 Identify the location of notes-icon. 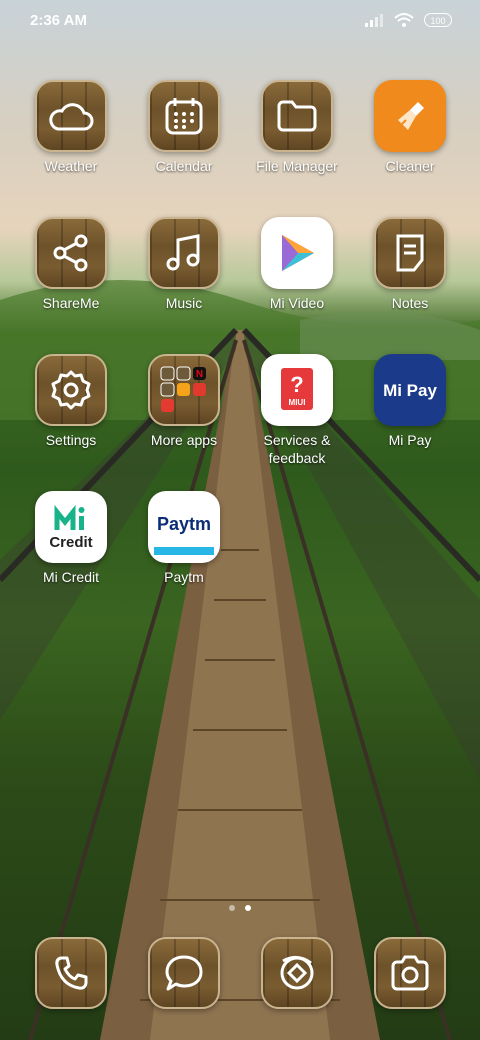
(410, 253).